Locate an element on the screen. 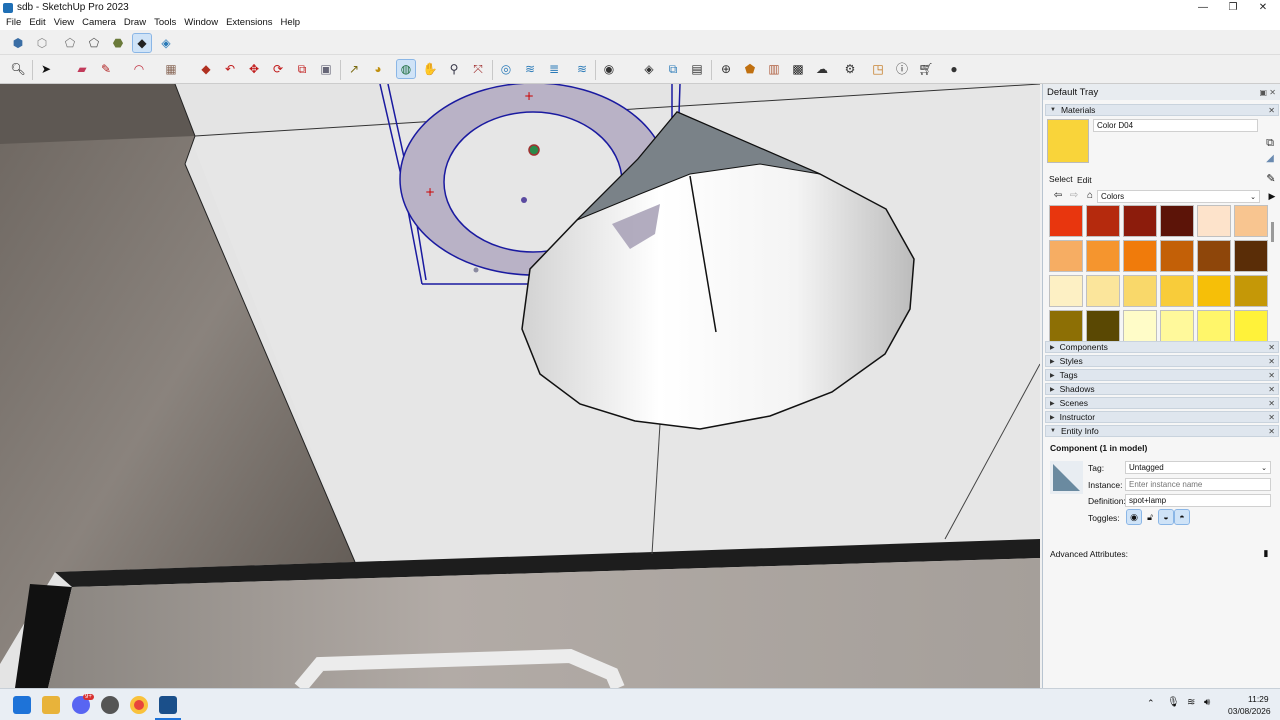  tray-pin-icon: ▣ ✕ is located at coordinates (1268, 92).